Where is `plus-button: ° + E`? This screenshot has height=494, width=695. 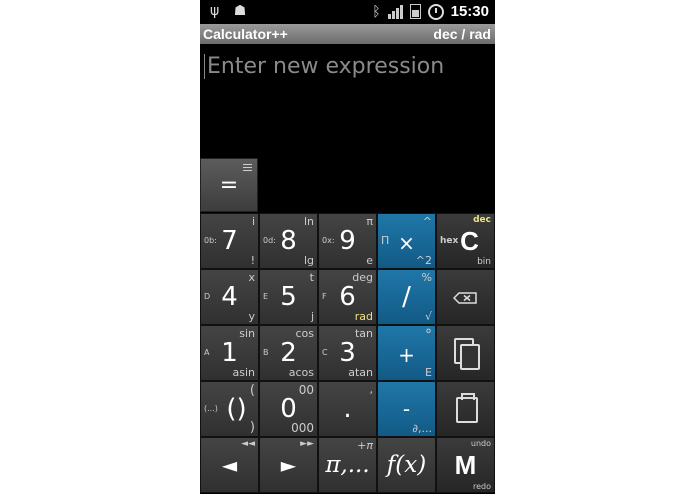
plus-button: ° + E is located at coordinates (406, 353).